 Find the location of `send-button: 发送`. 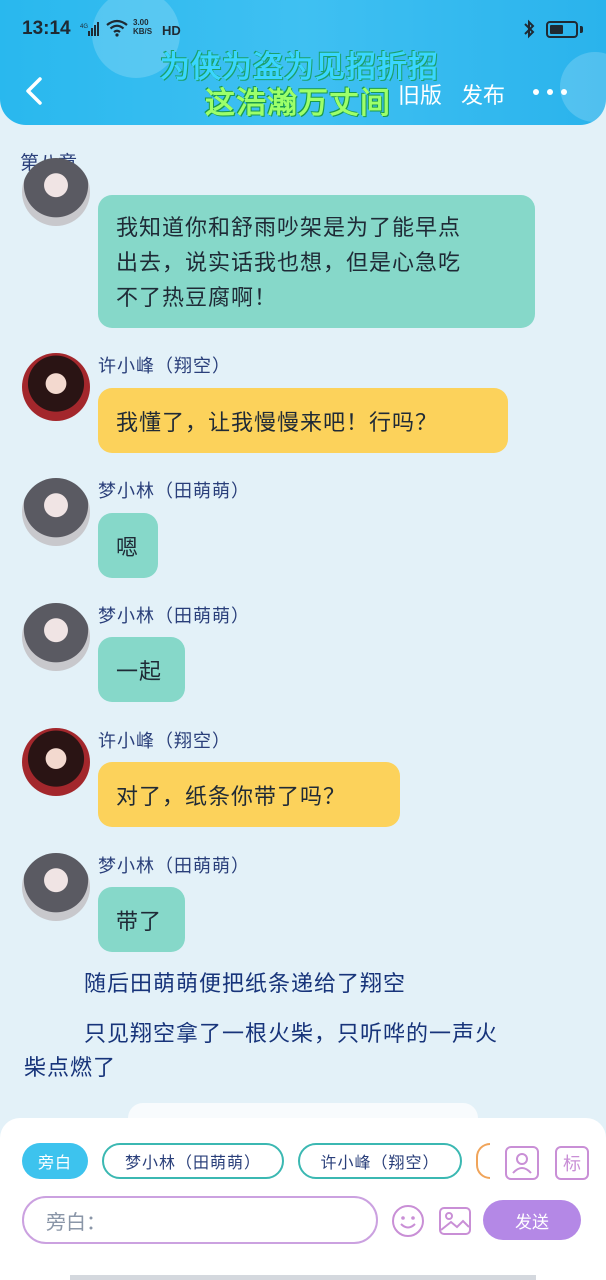

send-button: 发送 is located at coordinates (532, 1220).